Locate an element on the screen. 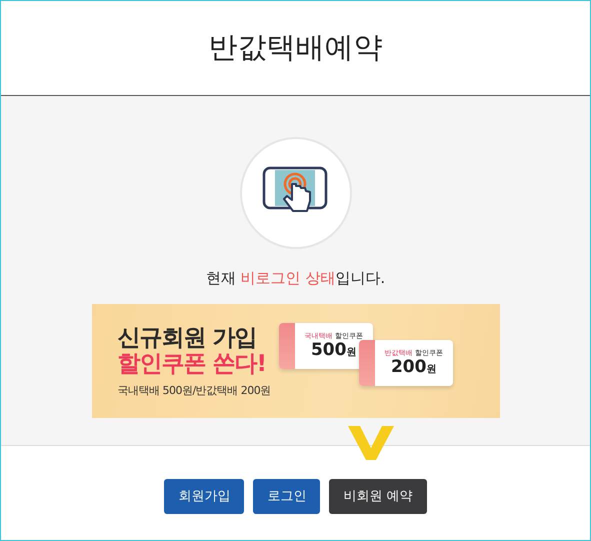  check-mark-icon is located at coordinates (371, 443).